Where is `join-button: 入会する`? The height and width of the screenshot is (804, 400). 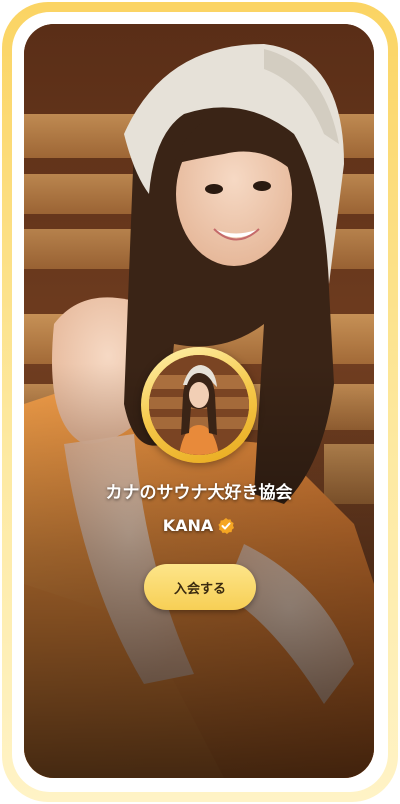
join-button: 入会する is located at coordinates (200, 587).